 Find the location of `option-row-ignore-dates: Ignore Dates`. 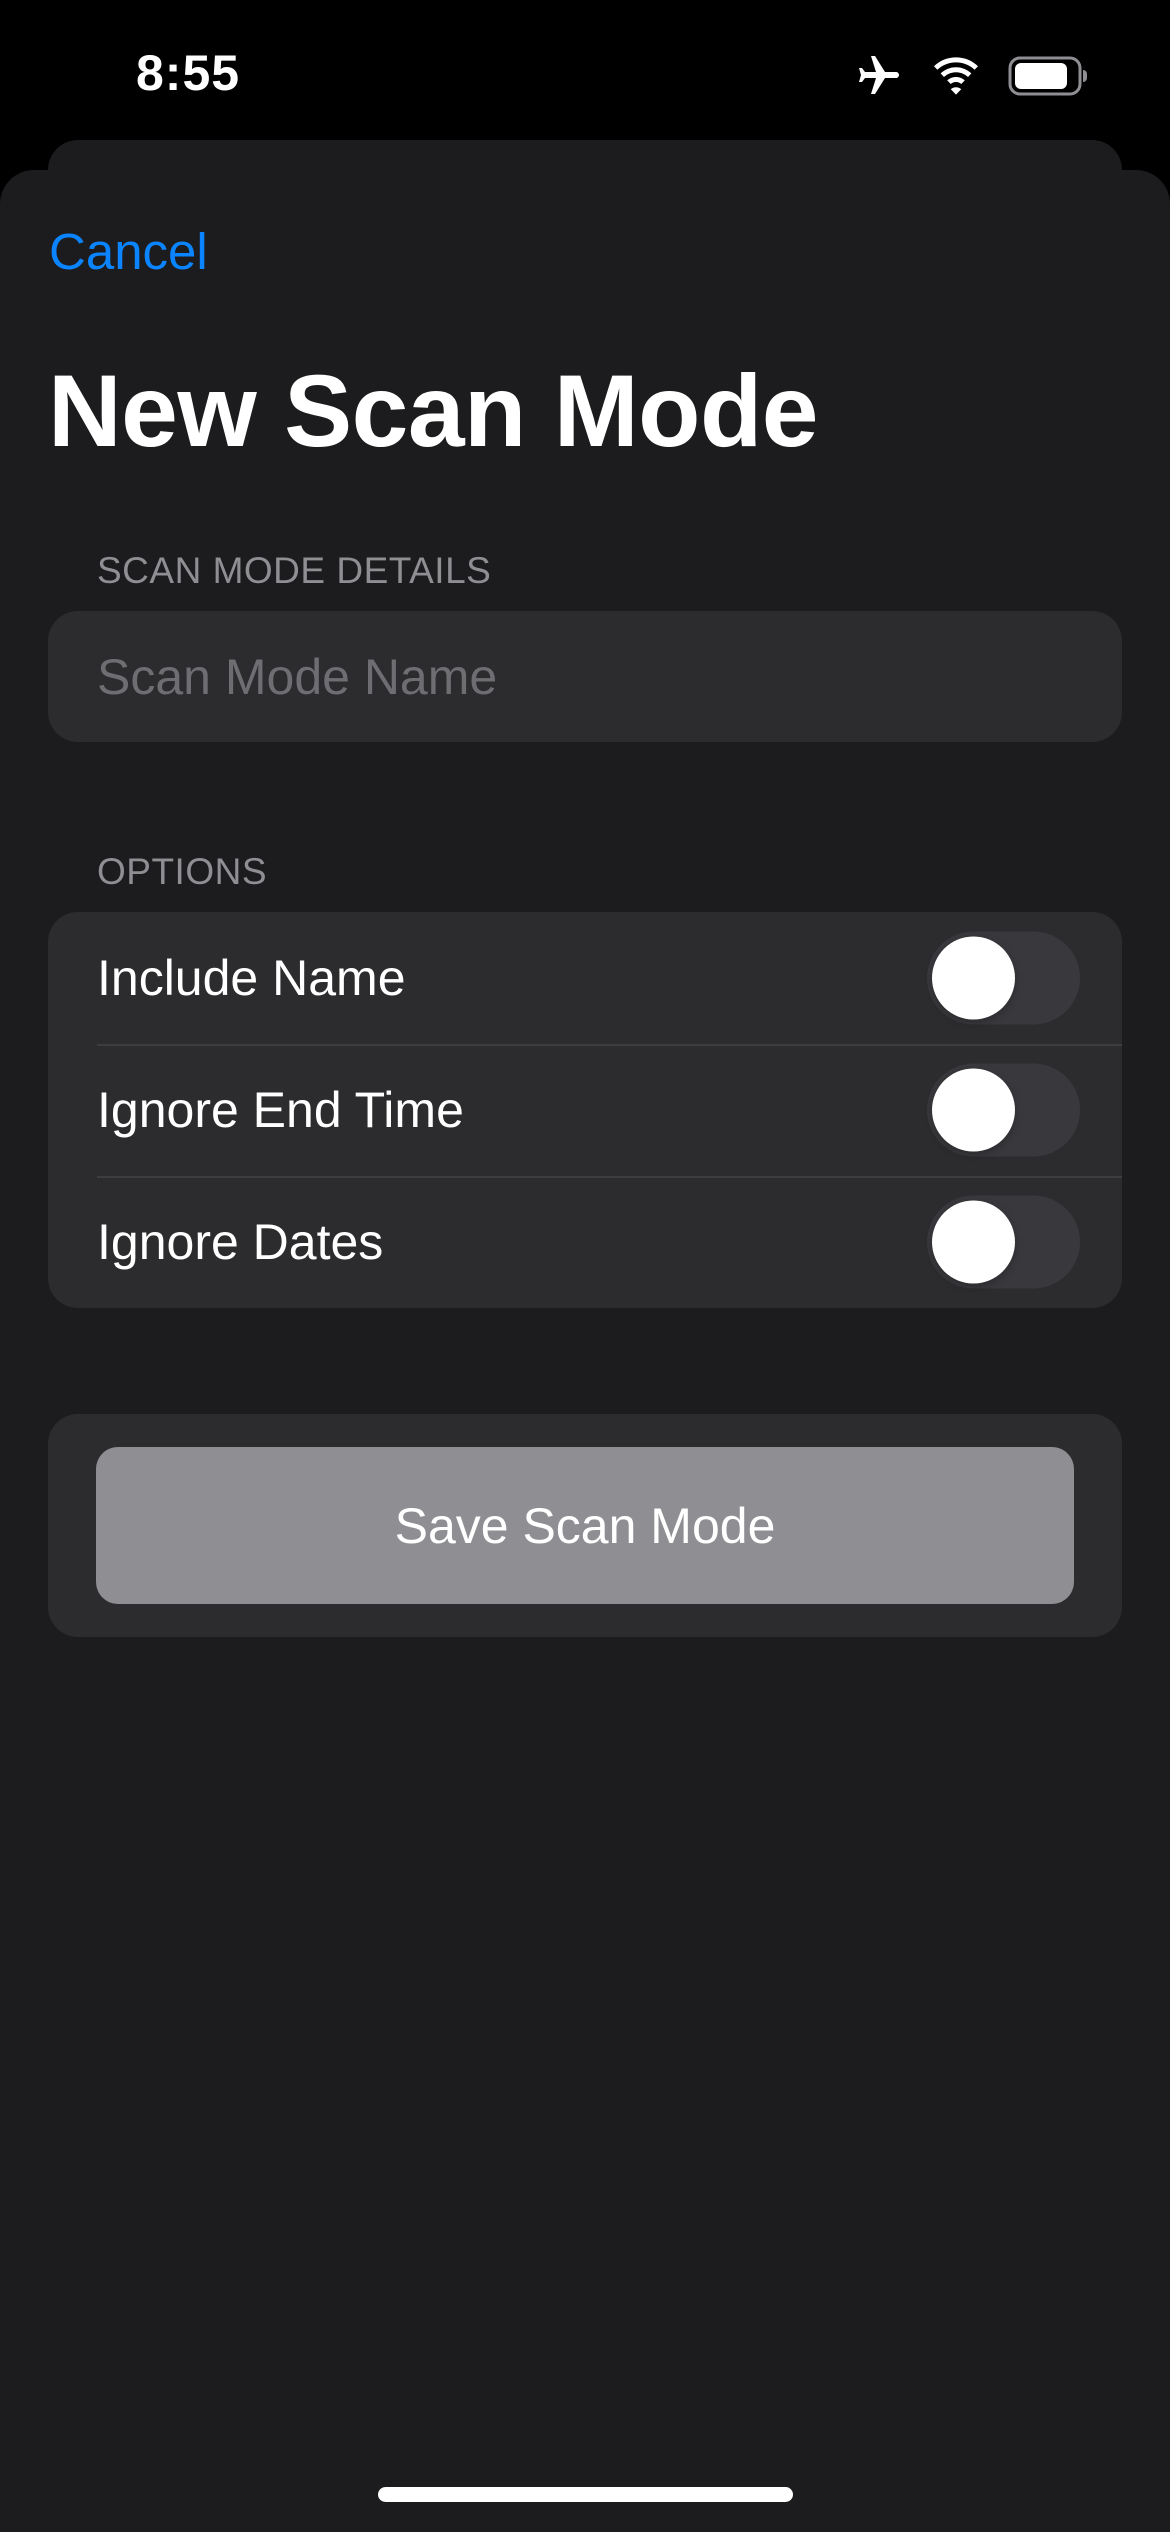

option-row-ignore-dates: Ignore Dates is located at coordinates (585, 1242).